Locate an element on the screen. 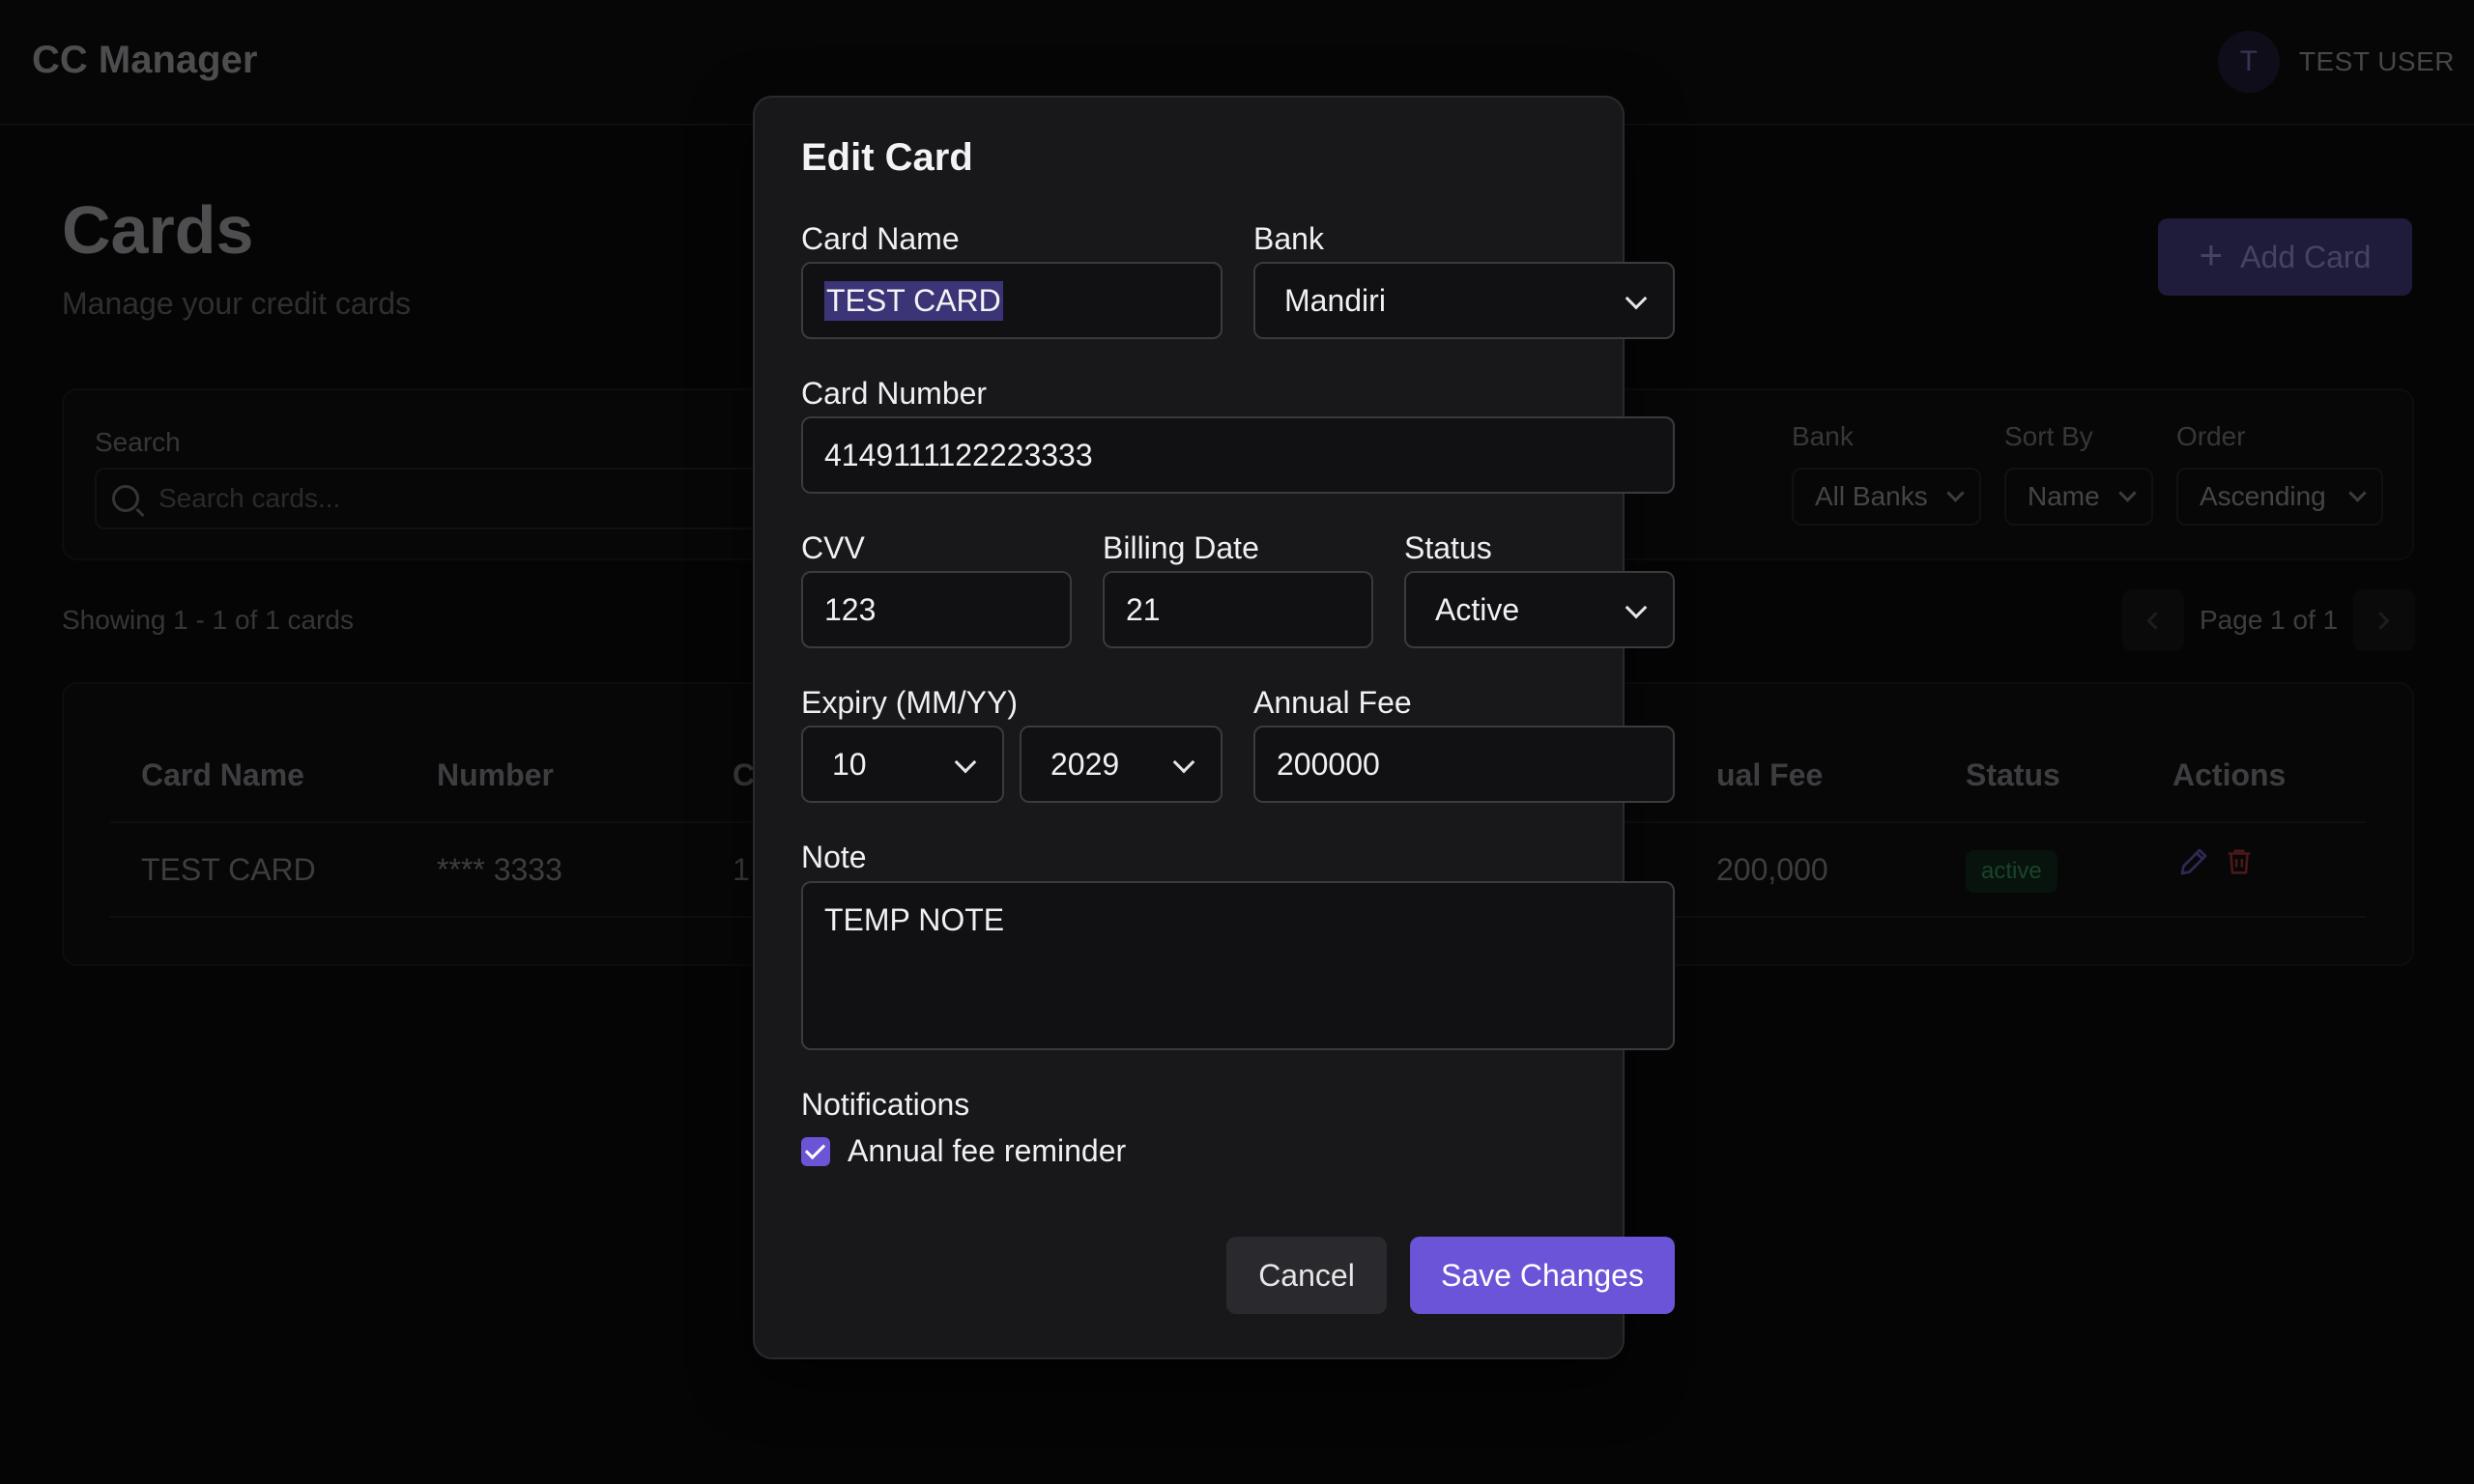 This screenshot has width=2474, height=1484. bank-value: Mandiri is located at coordinates (1335, 300).